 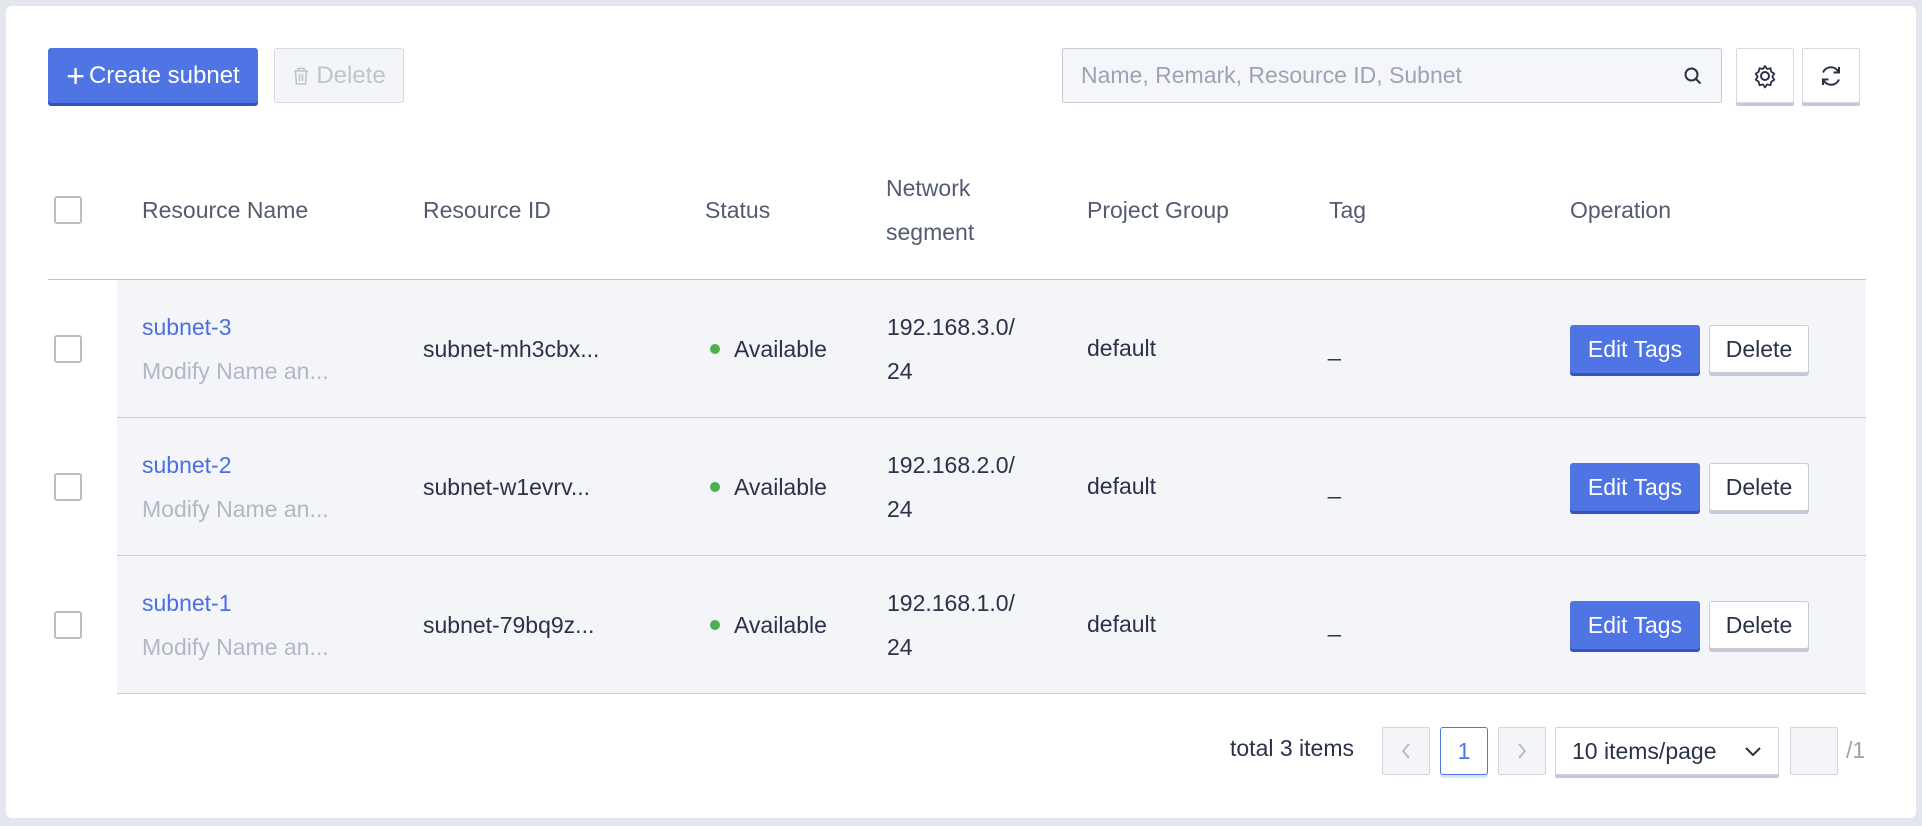 What do you see at coordinates (1856, 750) in the screenshot?
I see `total-pages: /1` at bounding box center [1856, 750].